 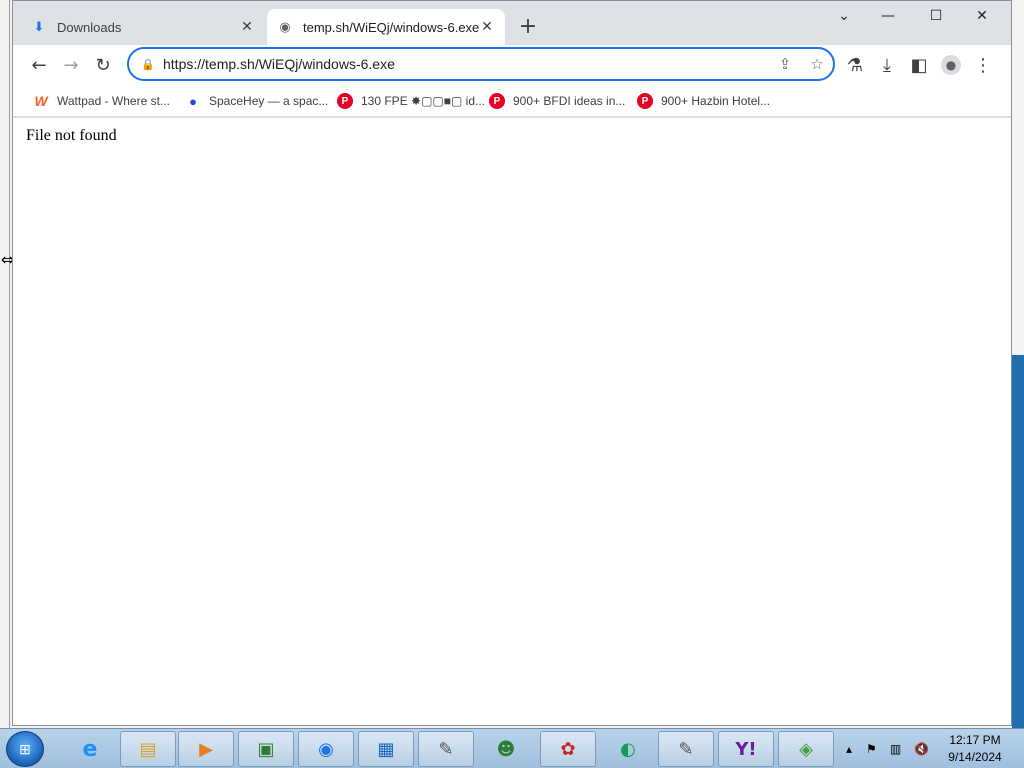 What do you see at coordinates (871, 748) in the screenshot?
I see `action-center-flag-icon: ⚑` at bounding box center [871, 748].